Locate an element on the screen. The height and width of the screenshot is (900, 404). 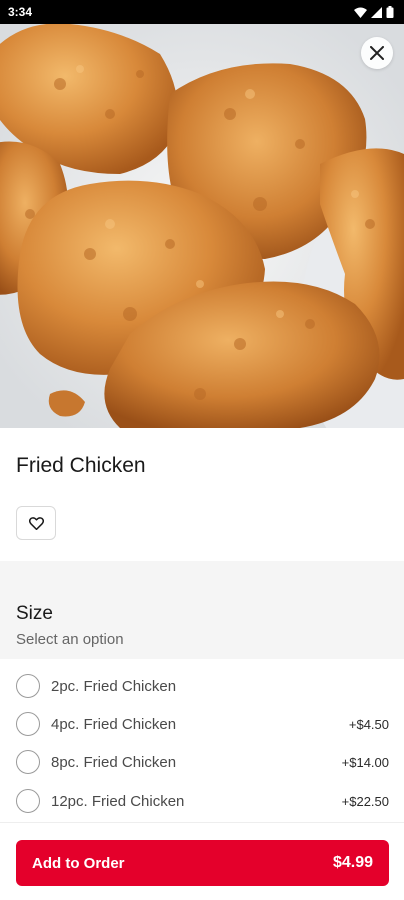
product-title: Fried Chicken is located at coordinates (81, 465).